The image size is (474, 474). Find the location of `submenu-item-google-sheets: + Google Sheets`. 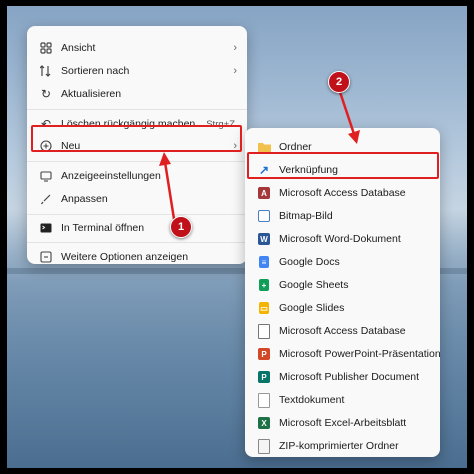

submenu-item-google-sheets: + Google Sheets is located at coordinates (342, 285).